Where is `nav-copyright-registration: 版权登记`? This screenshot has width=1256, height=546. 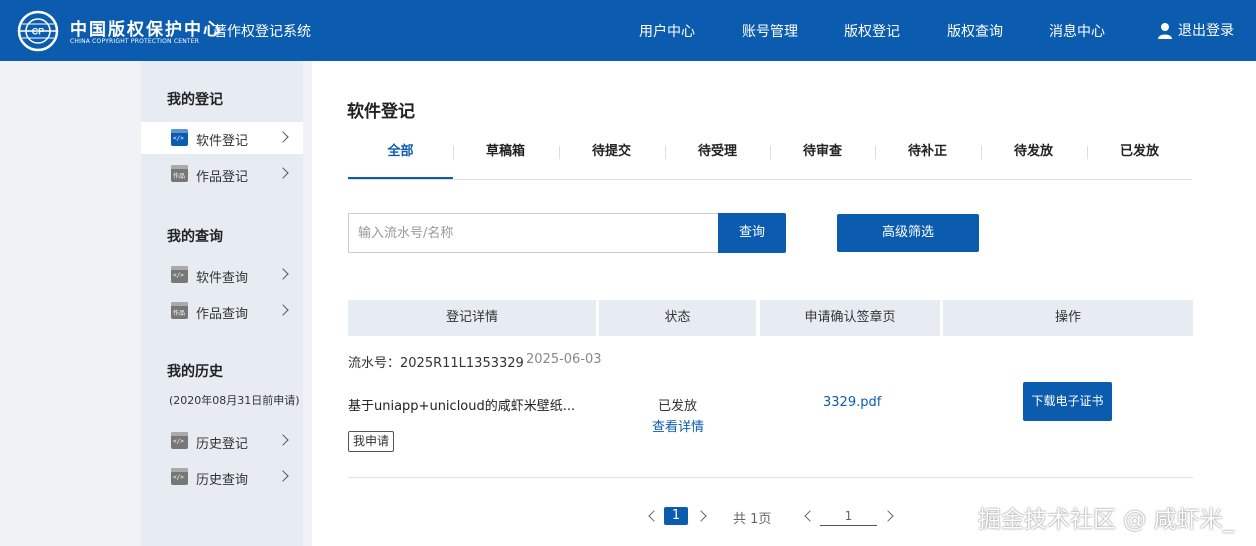
nav-copyright-registration: 版权登记 is located at coordinates (872, 31).